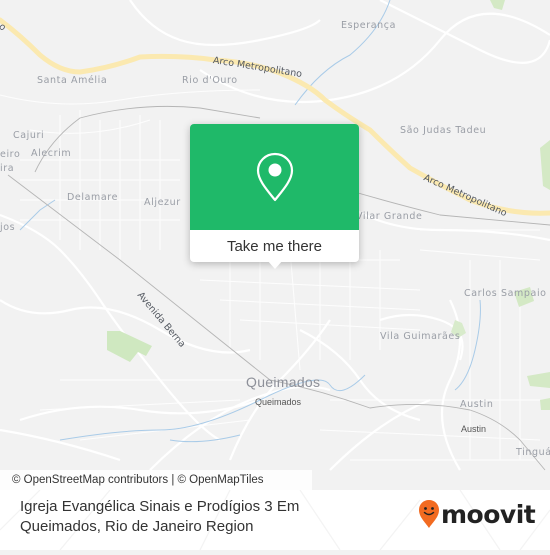  What do you see at coordinates (488, 514) in the screenshot?
I see `moovit-wordmark: moovit` at bounding box center [488, 514].